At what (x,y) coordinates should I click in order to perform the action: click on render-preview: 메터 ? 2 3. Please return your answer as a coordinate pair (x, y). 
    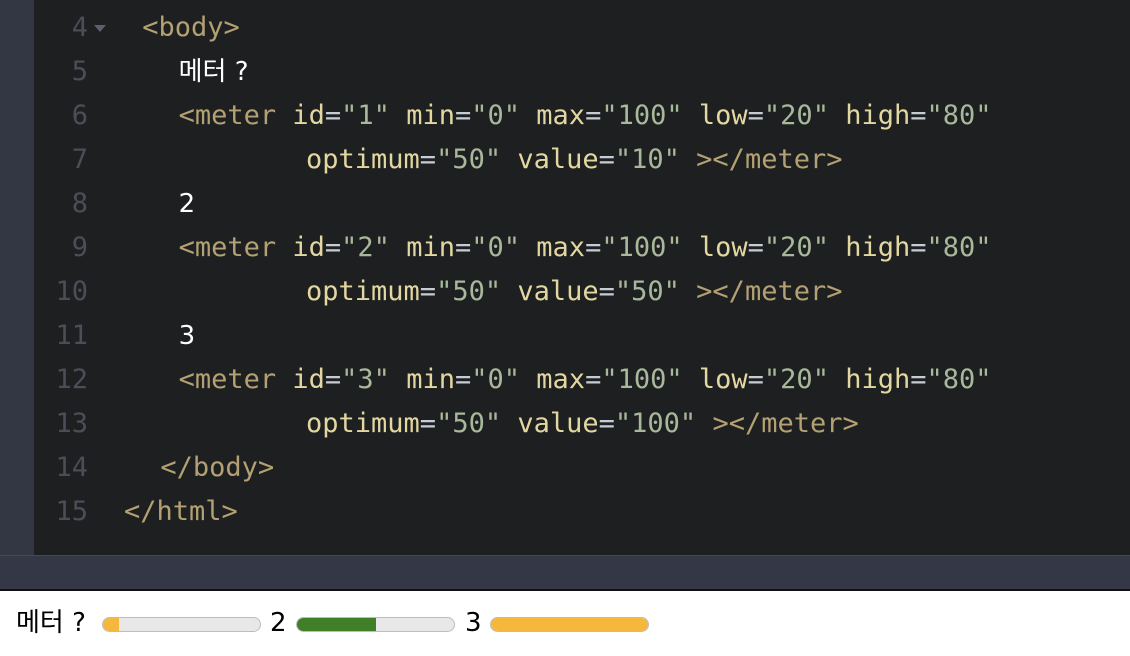
    Looking at the image, I should click on (565, 623).